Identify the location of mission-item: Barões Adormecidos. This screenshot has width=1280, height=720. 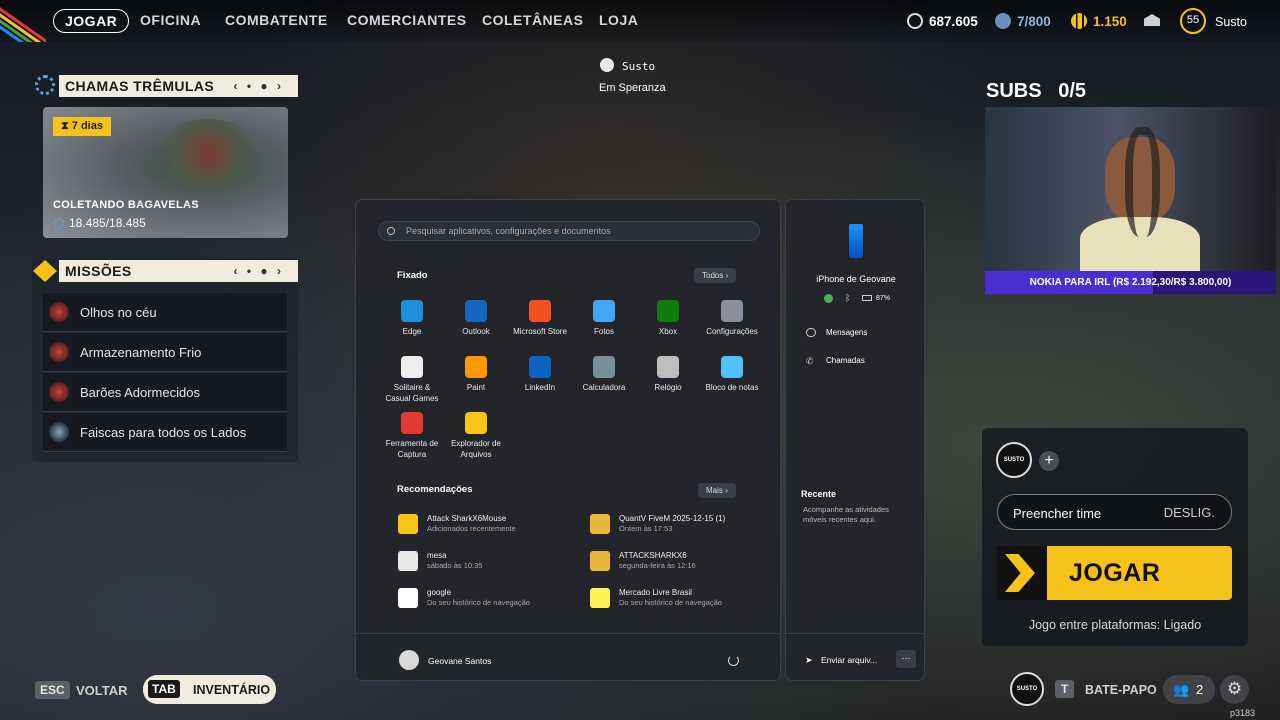
(165, 392).